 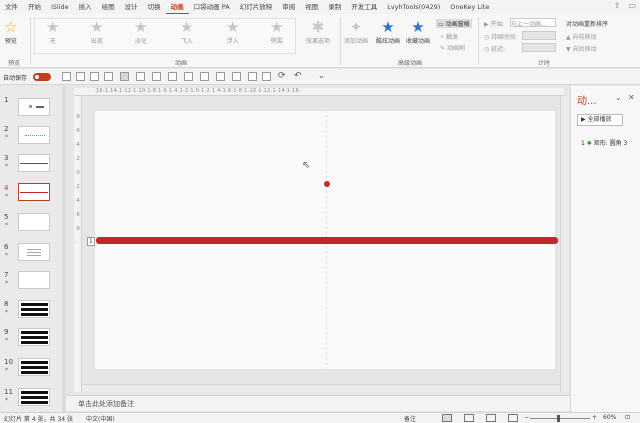 What do you see at coordinates (186, 31) in the screenshot?
I see `effect-fly-in: ★ 飞入` at bounding box center [186, 31].